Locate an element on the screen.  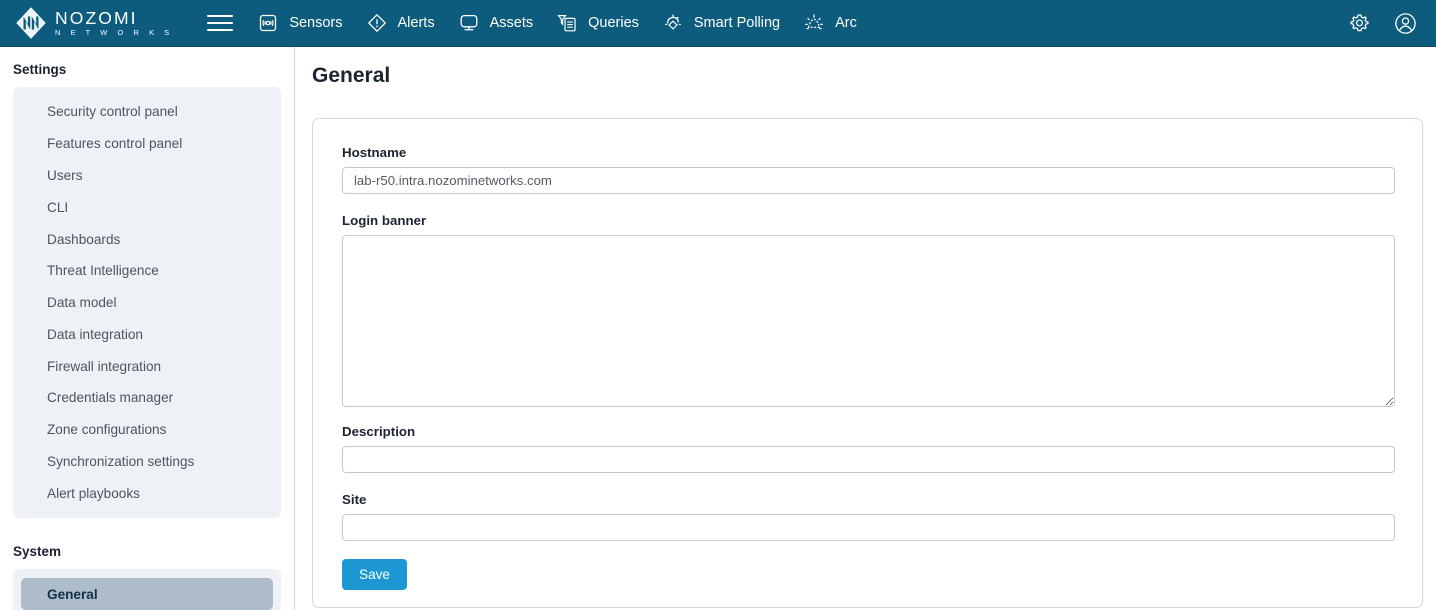
sidebar-item-cli: CLI is located at coordinates (147, 207).